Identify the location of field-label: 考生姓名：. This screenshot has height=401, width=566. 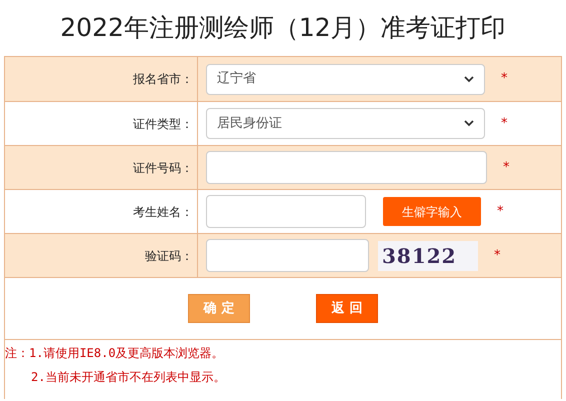
(163, 212).